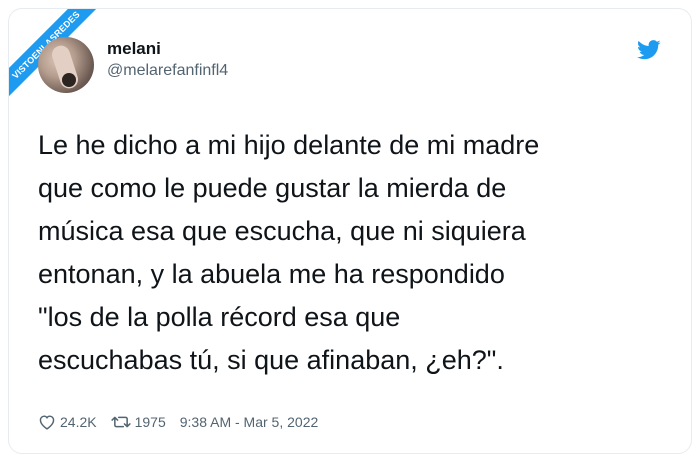 The width and height of the screenshot is (700, 463). What do you see at coordinates (271, 274) in the screenshot?
I see `tweet-line: entonan, y la abuela me ha respondido` at bounding box center [271, 274].